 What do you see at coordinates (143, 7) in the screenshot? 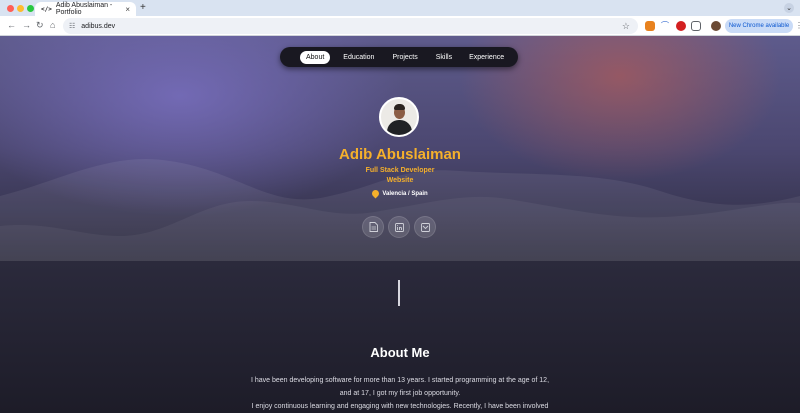
I see `new-tab-button: +` at bounding box center [143, 7].